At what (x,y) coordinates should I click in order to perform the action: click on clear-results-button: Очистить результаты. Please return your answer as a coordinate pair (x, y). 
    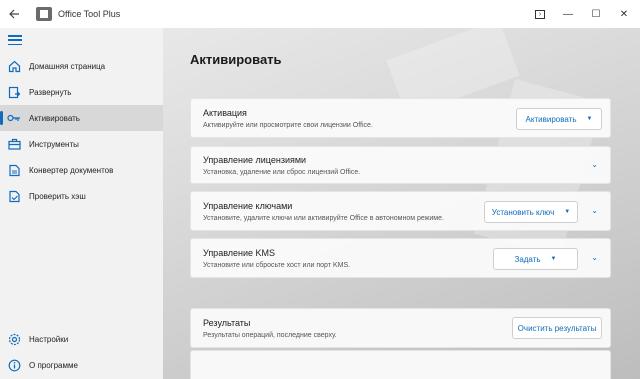
    Looking at the image, I should click on (557, 328).